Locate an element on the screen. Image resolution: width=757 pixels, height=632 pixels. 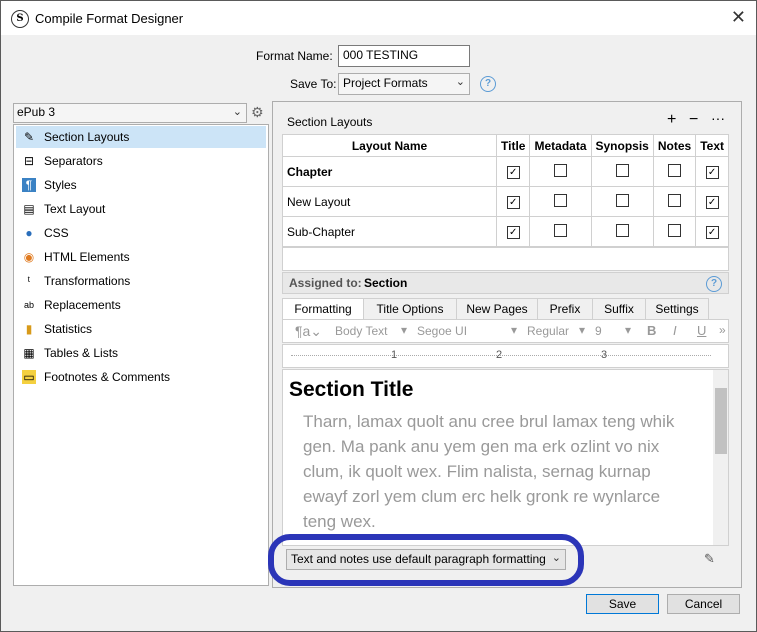
sidebar-item-tables-lists: ▦ Tables & Lists is located at coordinates (141, 353).